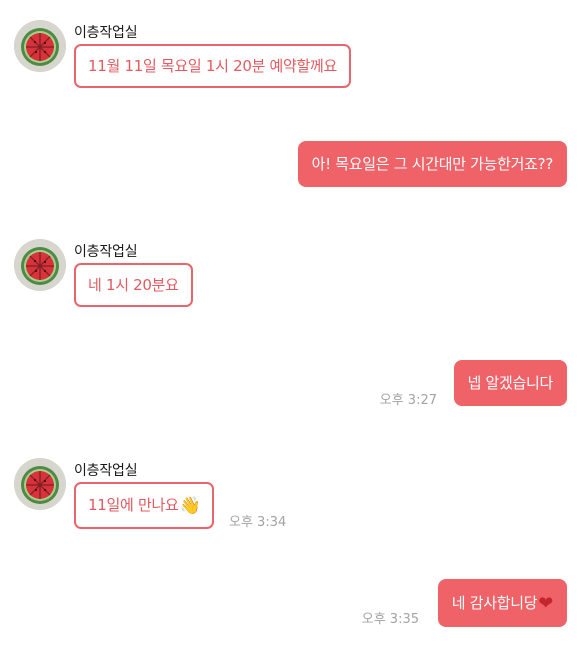 The image size is (580, 646). I want to click on message-bubble-outgoing: 네 감사합니당❤, so click(502, 603).